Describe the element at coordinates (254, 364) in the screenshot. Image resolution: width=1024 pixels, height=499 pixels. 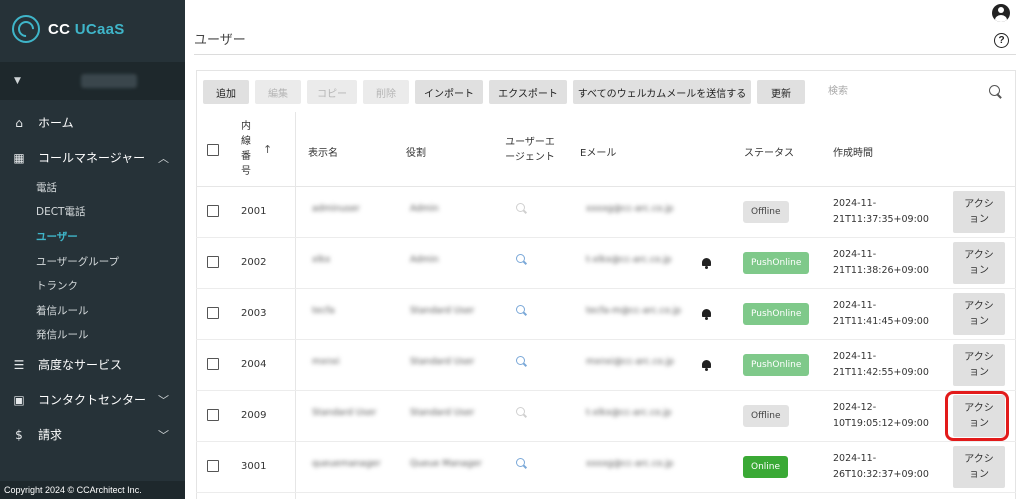
I see `extension-cell: 2004` at that location.